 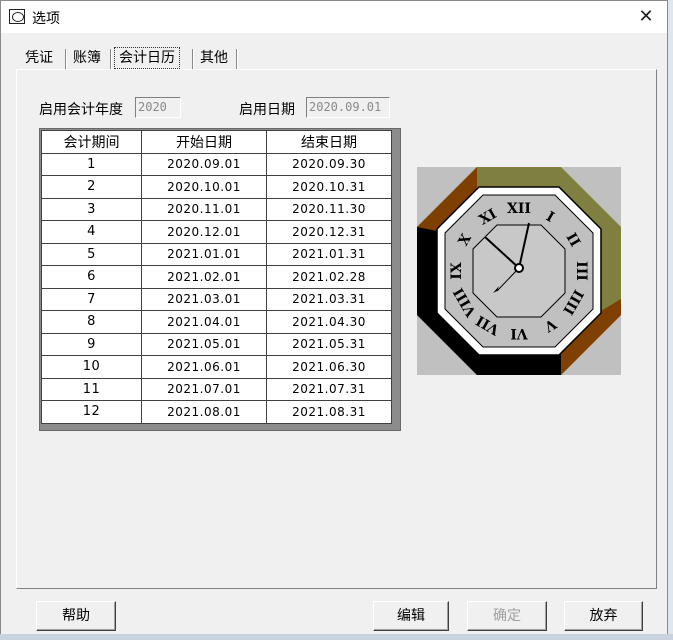 What do you see at coordinates (91, 209) in the screenshot?
I see `period-cell: 3` at bounding box center [91, 209].